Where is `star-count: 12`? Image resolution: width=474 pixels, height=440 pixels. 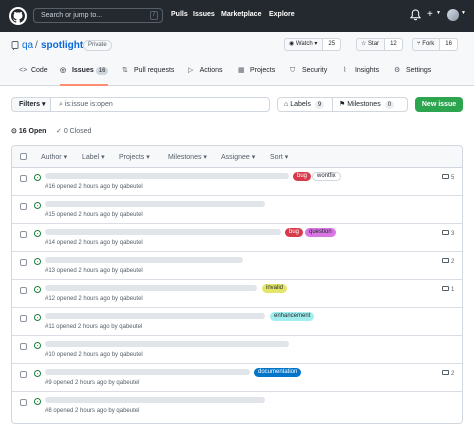 star-count: 12 is located at coordinates (393, 44).